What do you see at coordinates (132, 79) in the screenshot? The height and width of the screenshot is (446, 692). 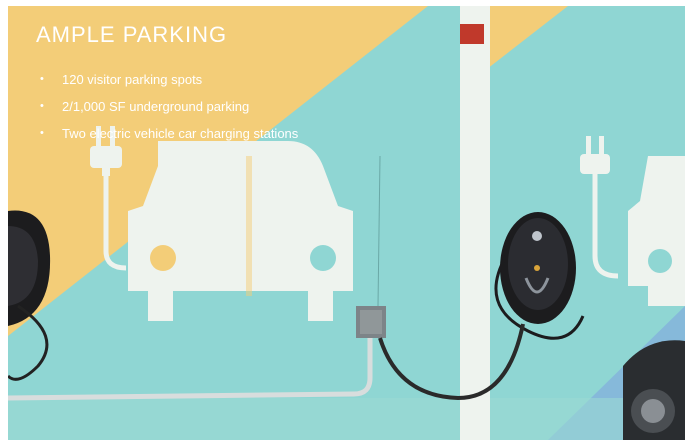 I see `bullet-text: 120 visitor parking spots` at bounding box center [132, 79].